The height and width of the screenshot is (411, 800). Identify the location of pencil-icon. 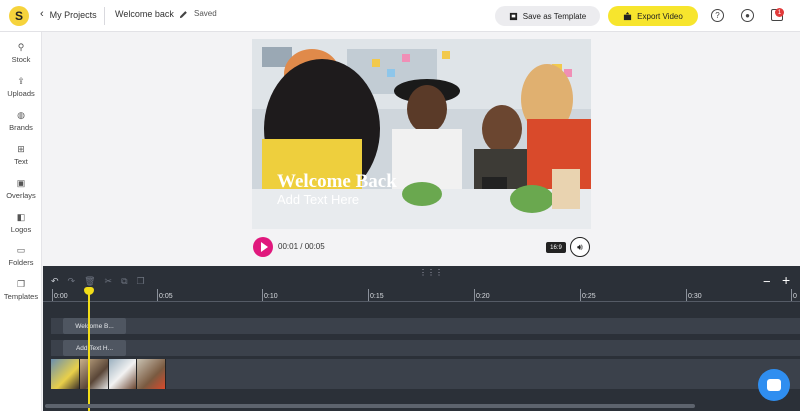
(183, 14).